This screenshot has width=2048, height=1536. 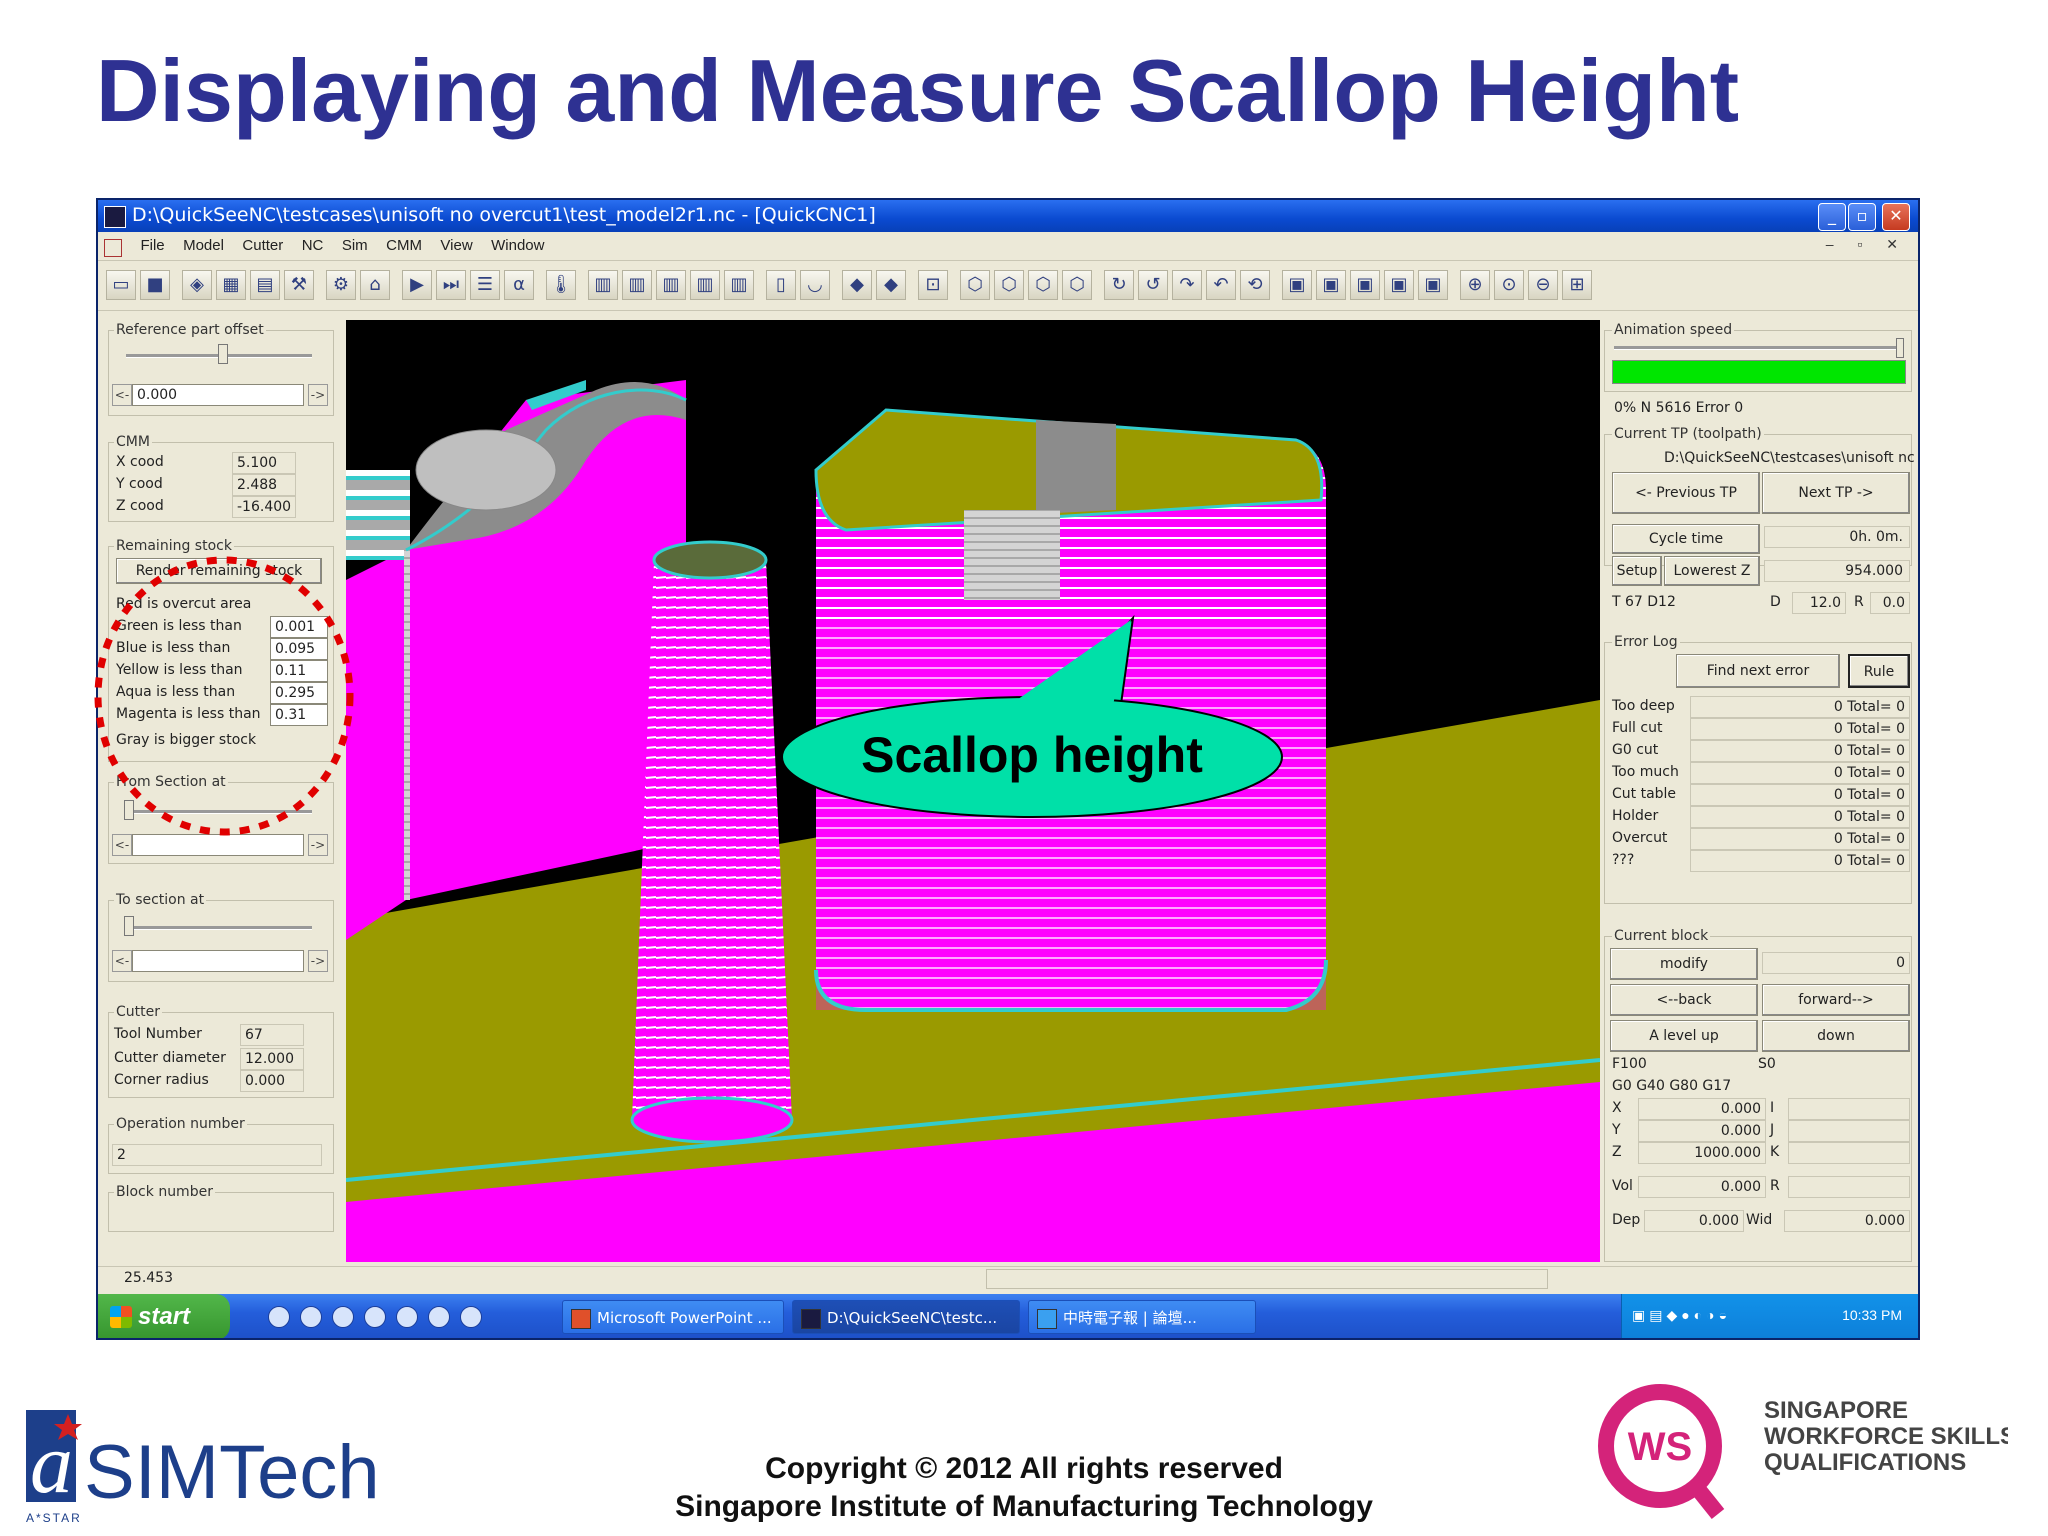 I want to click on annotation-overlay, so click(x=224, y=696).